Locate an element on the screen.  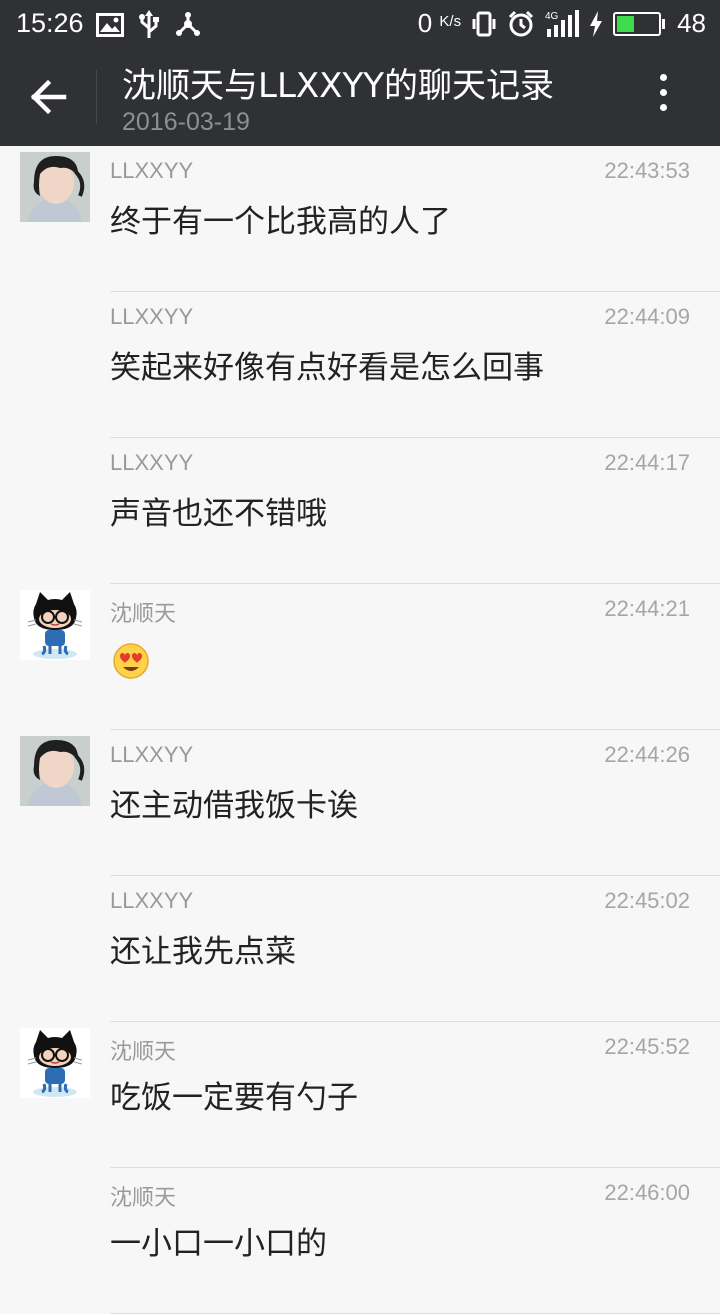
message-row: LLXXYY 22:45:02 还让我先点菜 is located at coordinates (360, 949).